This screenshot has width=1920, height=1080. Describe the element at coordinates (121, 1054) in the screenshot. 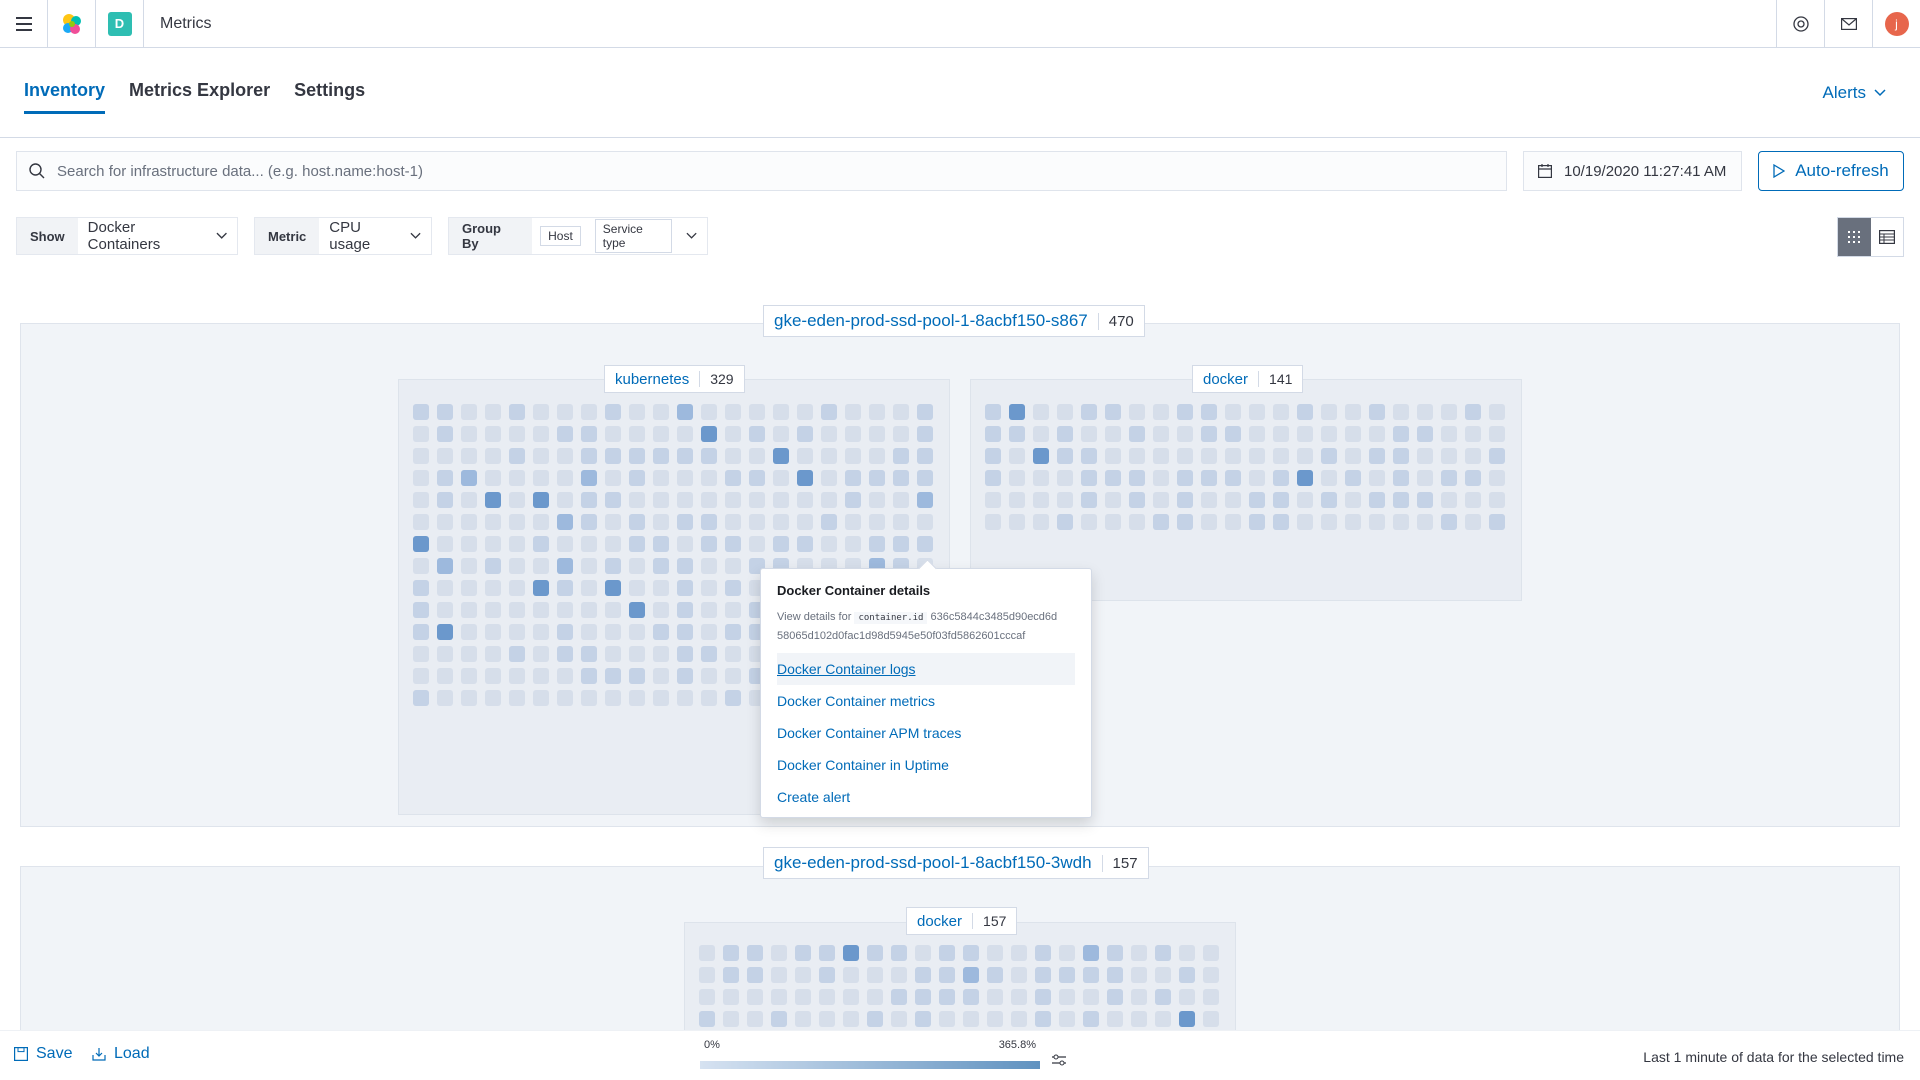

I see `load-button: Load` at that location.